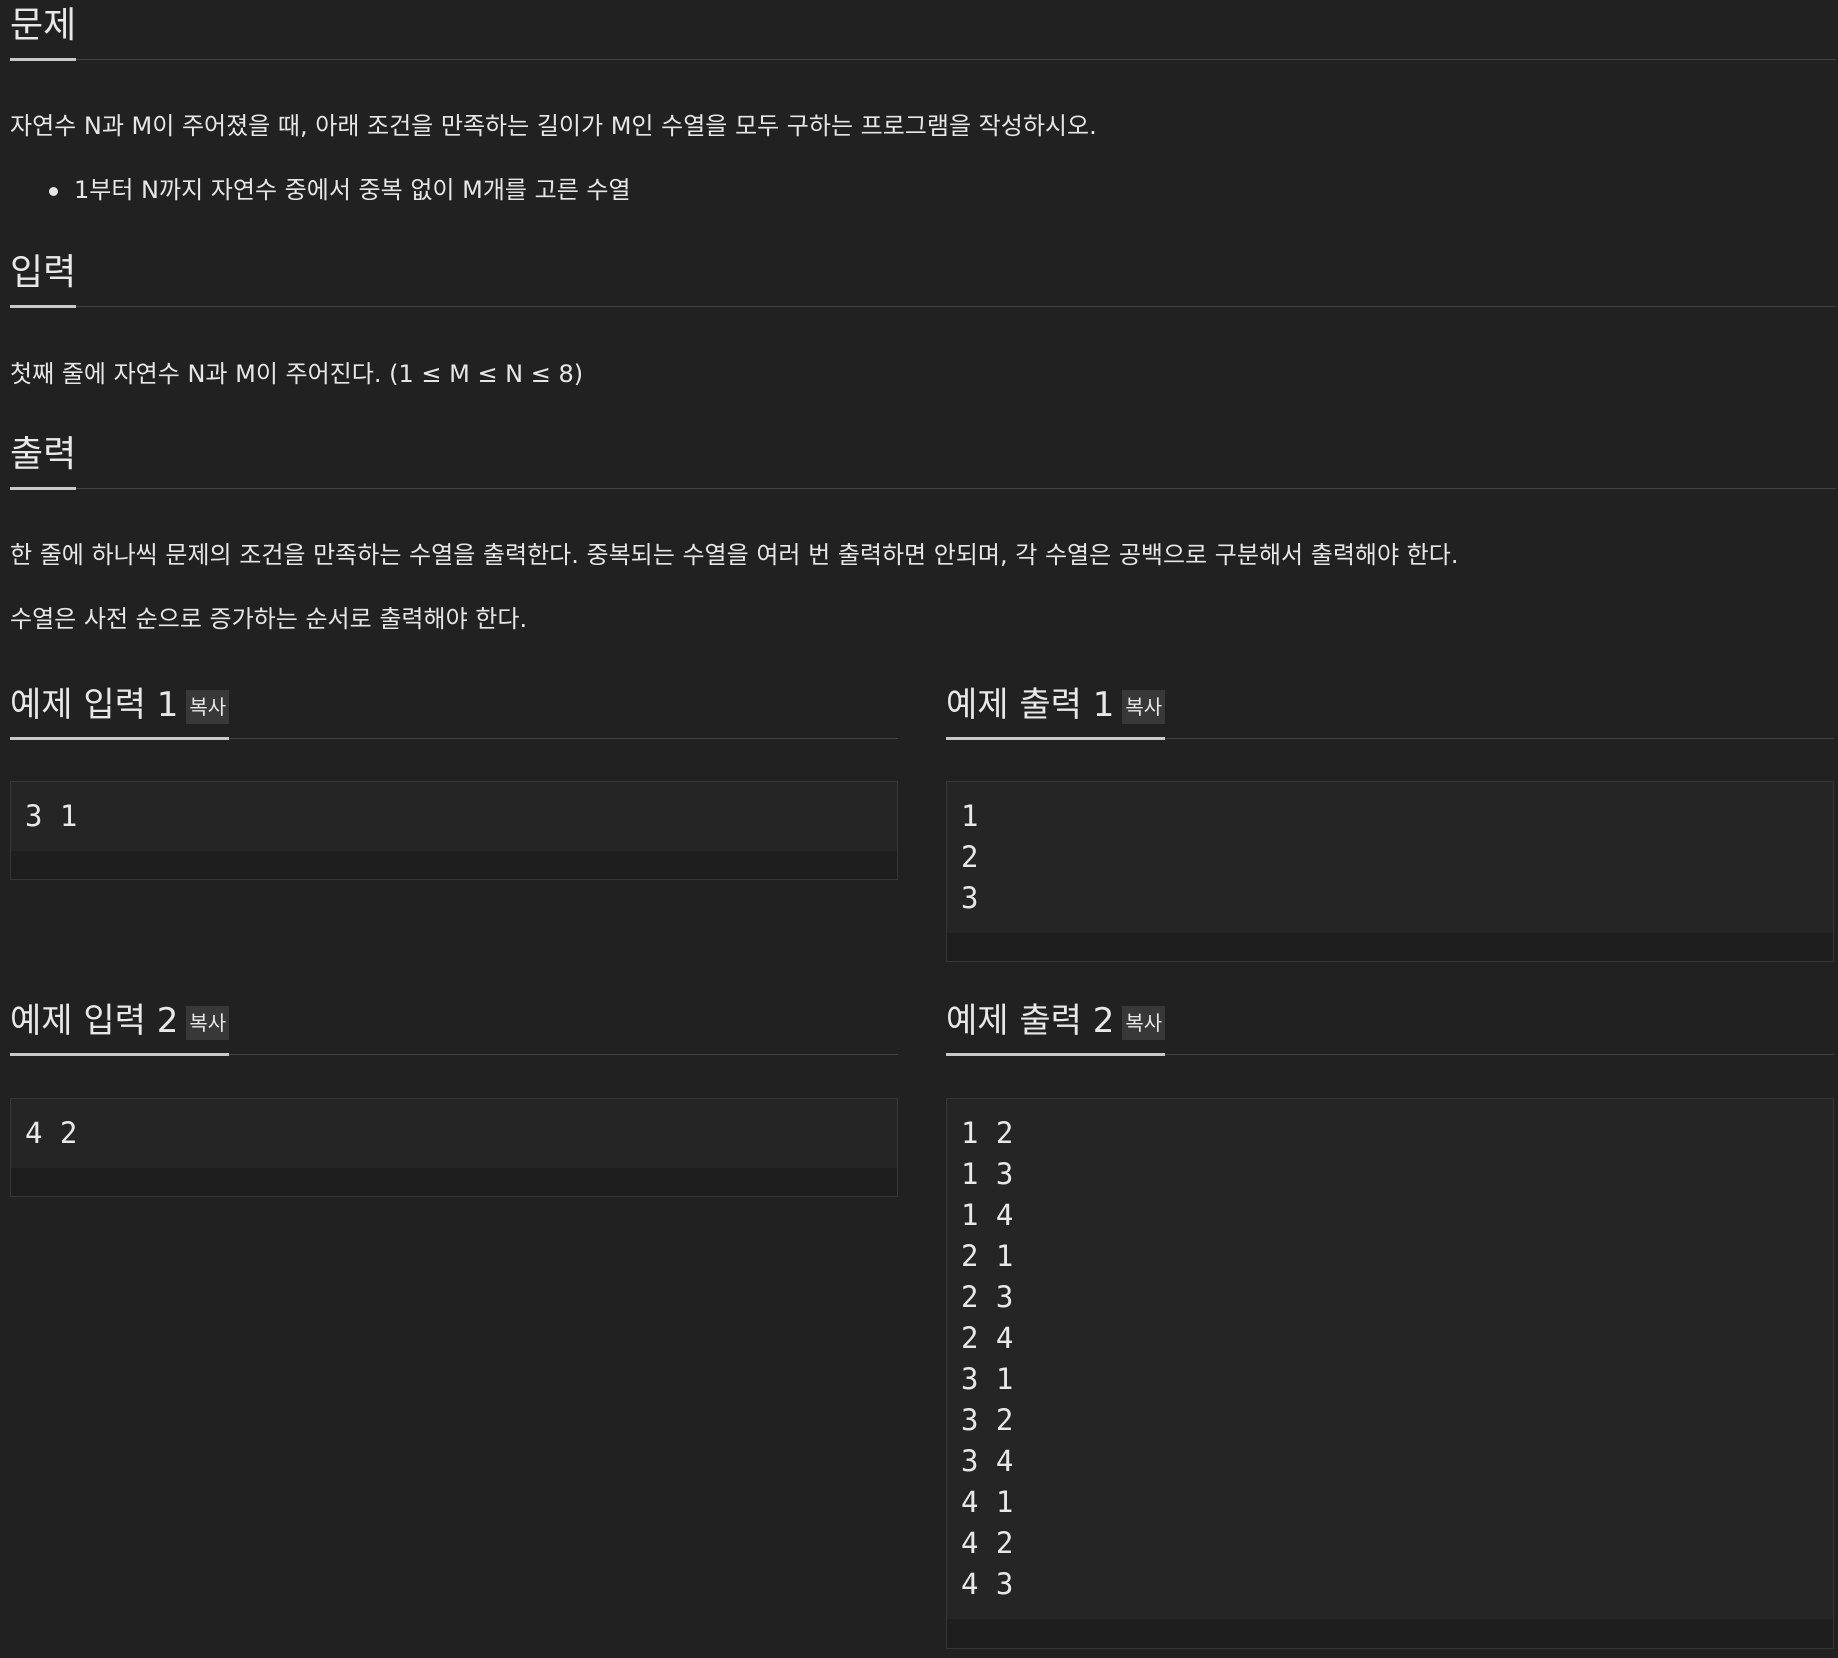  I want to click on sample-output-2-title: 예제 출력 2 복사, so click(1056, 1027).